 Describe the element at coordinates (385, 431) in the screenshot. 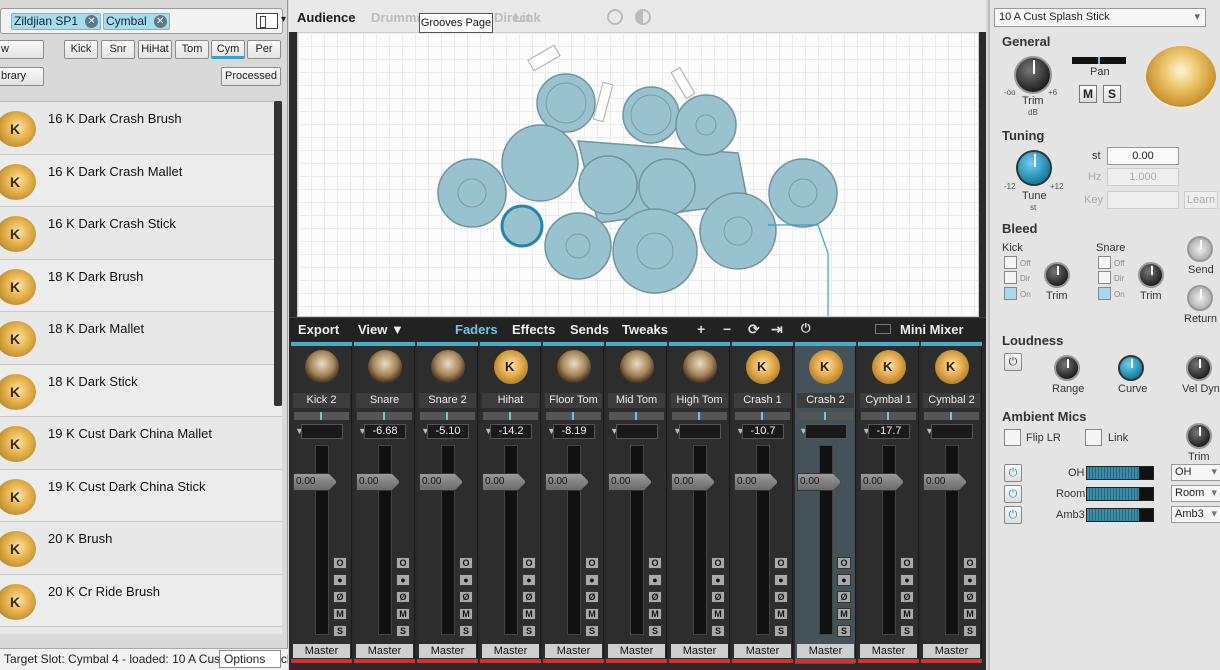

I see `level-readout: -6.68` at that location.